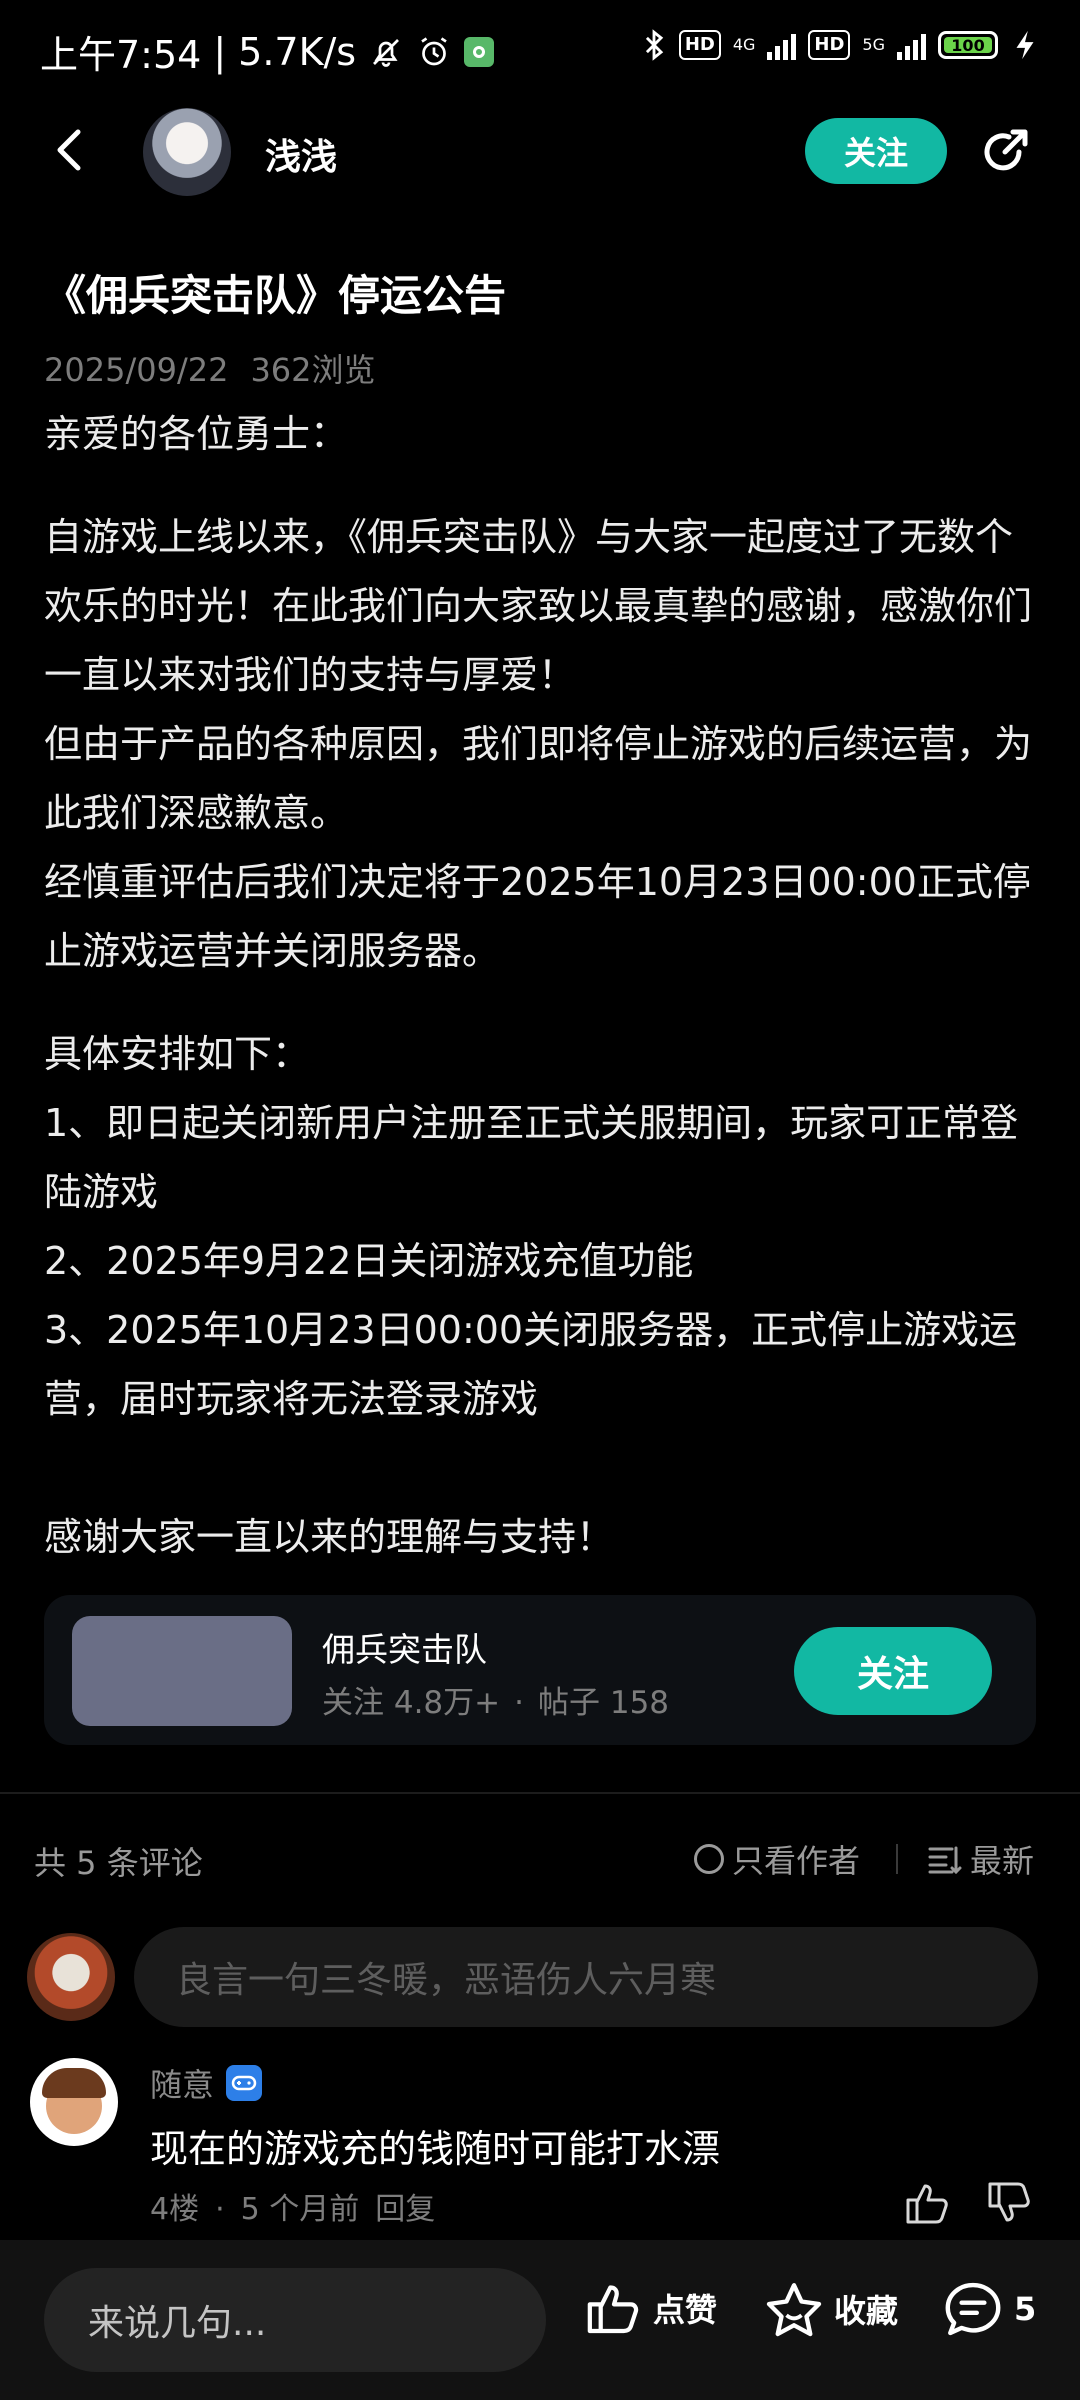  What do you see at coordinates (651, 2308) in the screenshot?
I see `like-button: 点赞` at bounding box center [651, 2308].